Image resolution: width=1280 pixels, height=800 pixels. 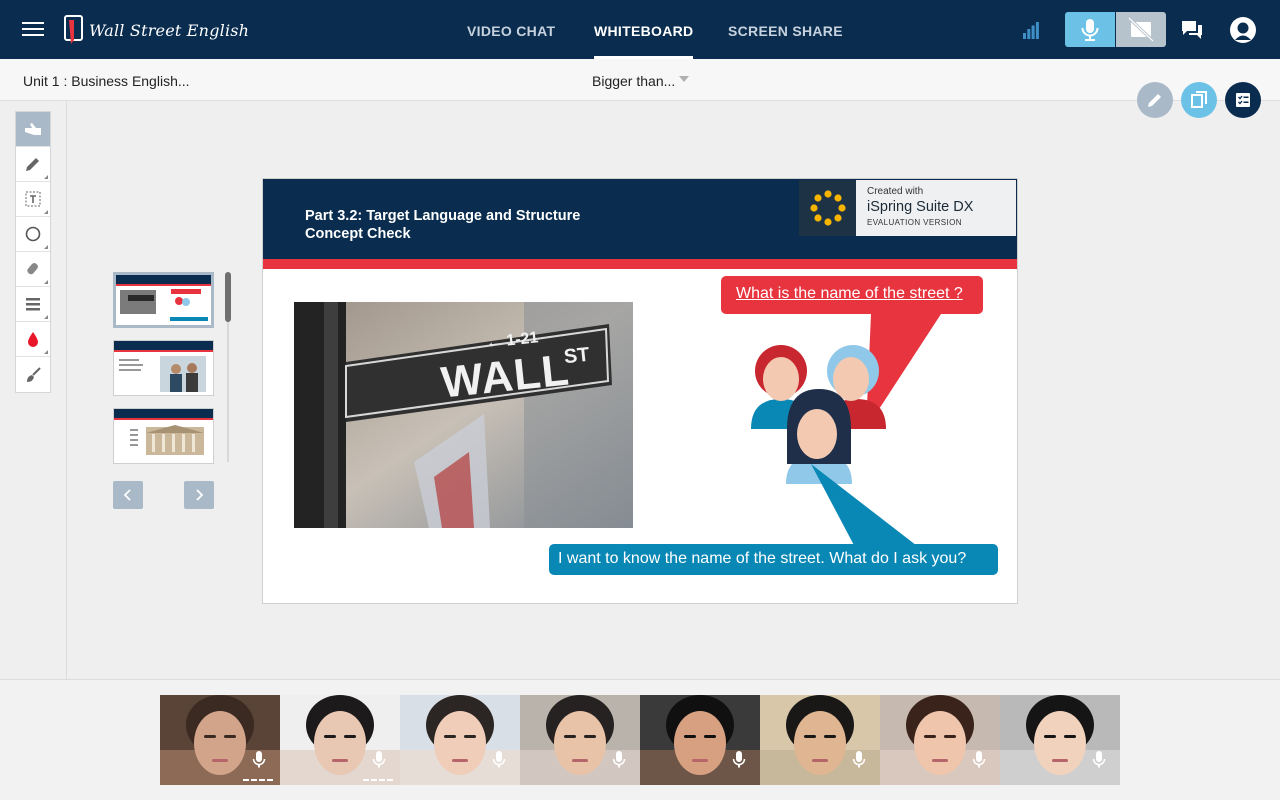 What do you see at coordinates (228, 297) in the screenshot?
I see `thumbnail-scrollbar` at bounding box center [228, 297].